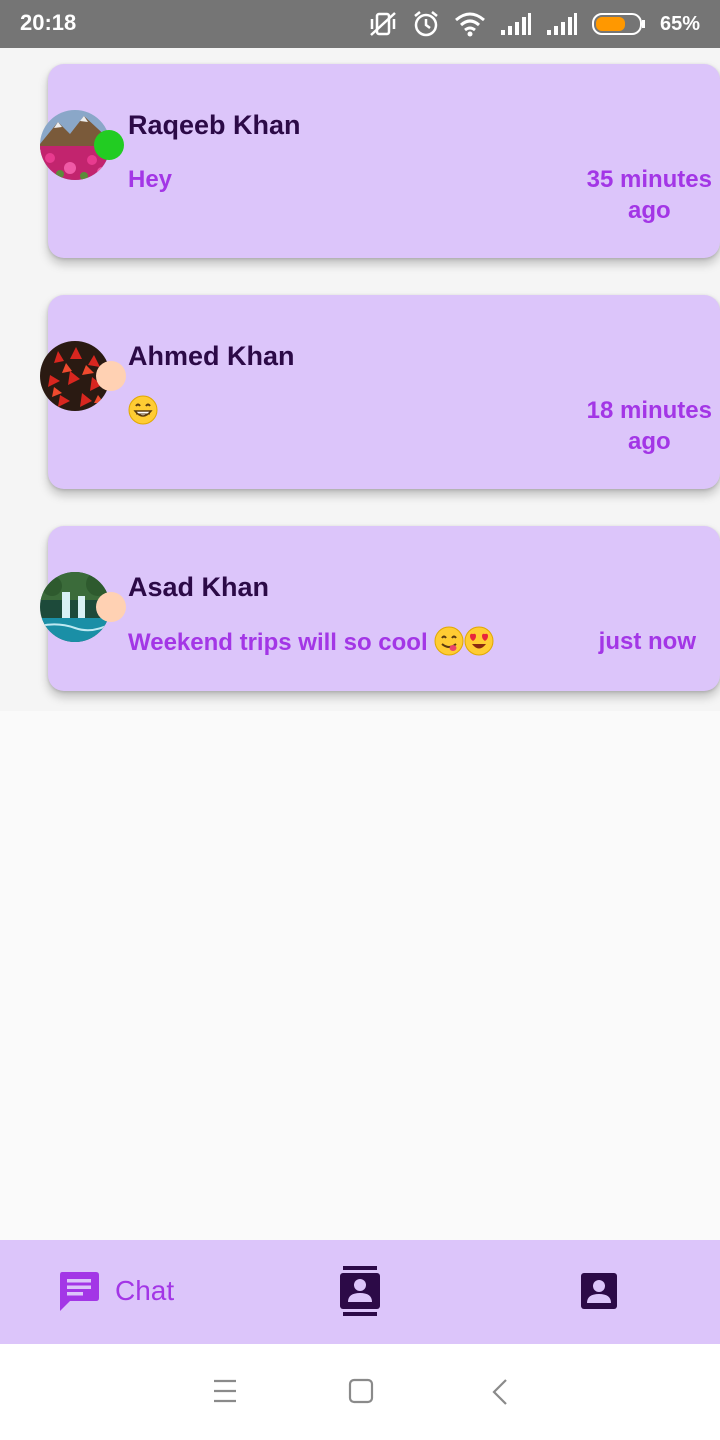 This screenshot has width=720, height=1440. What do you see at coordinates (449, 641) in the screenshot?
I see `yum-face-emoji` at bounding box center [449, 641].